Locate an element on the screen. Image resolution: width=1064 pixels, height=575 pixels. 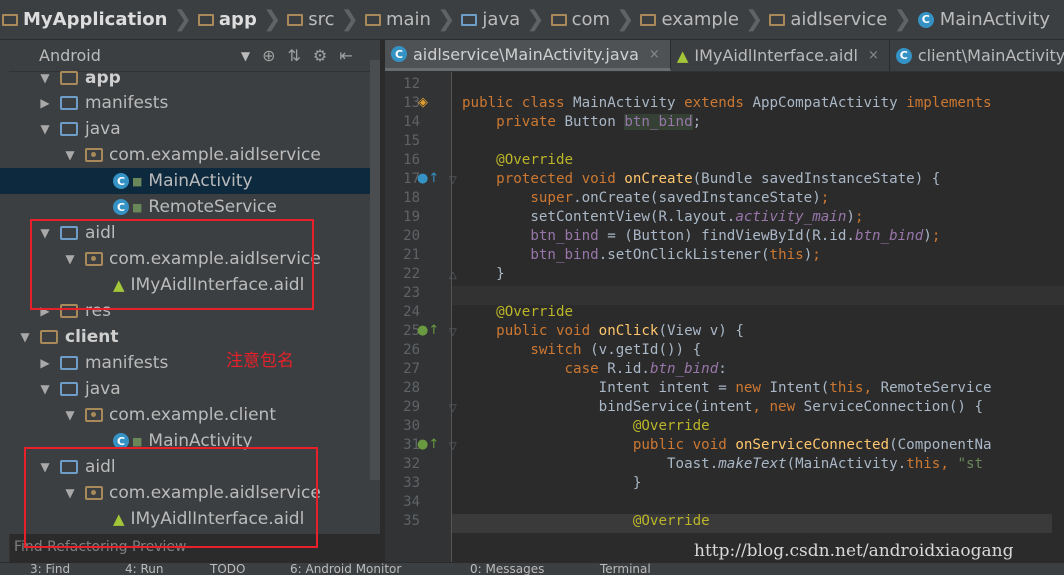
tool-tab-find: 3: Find is located at coordinates (50, 569).